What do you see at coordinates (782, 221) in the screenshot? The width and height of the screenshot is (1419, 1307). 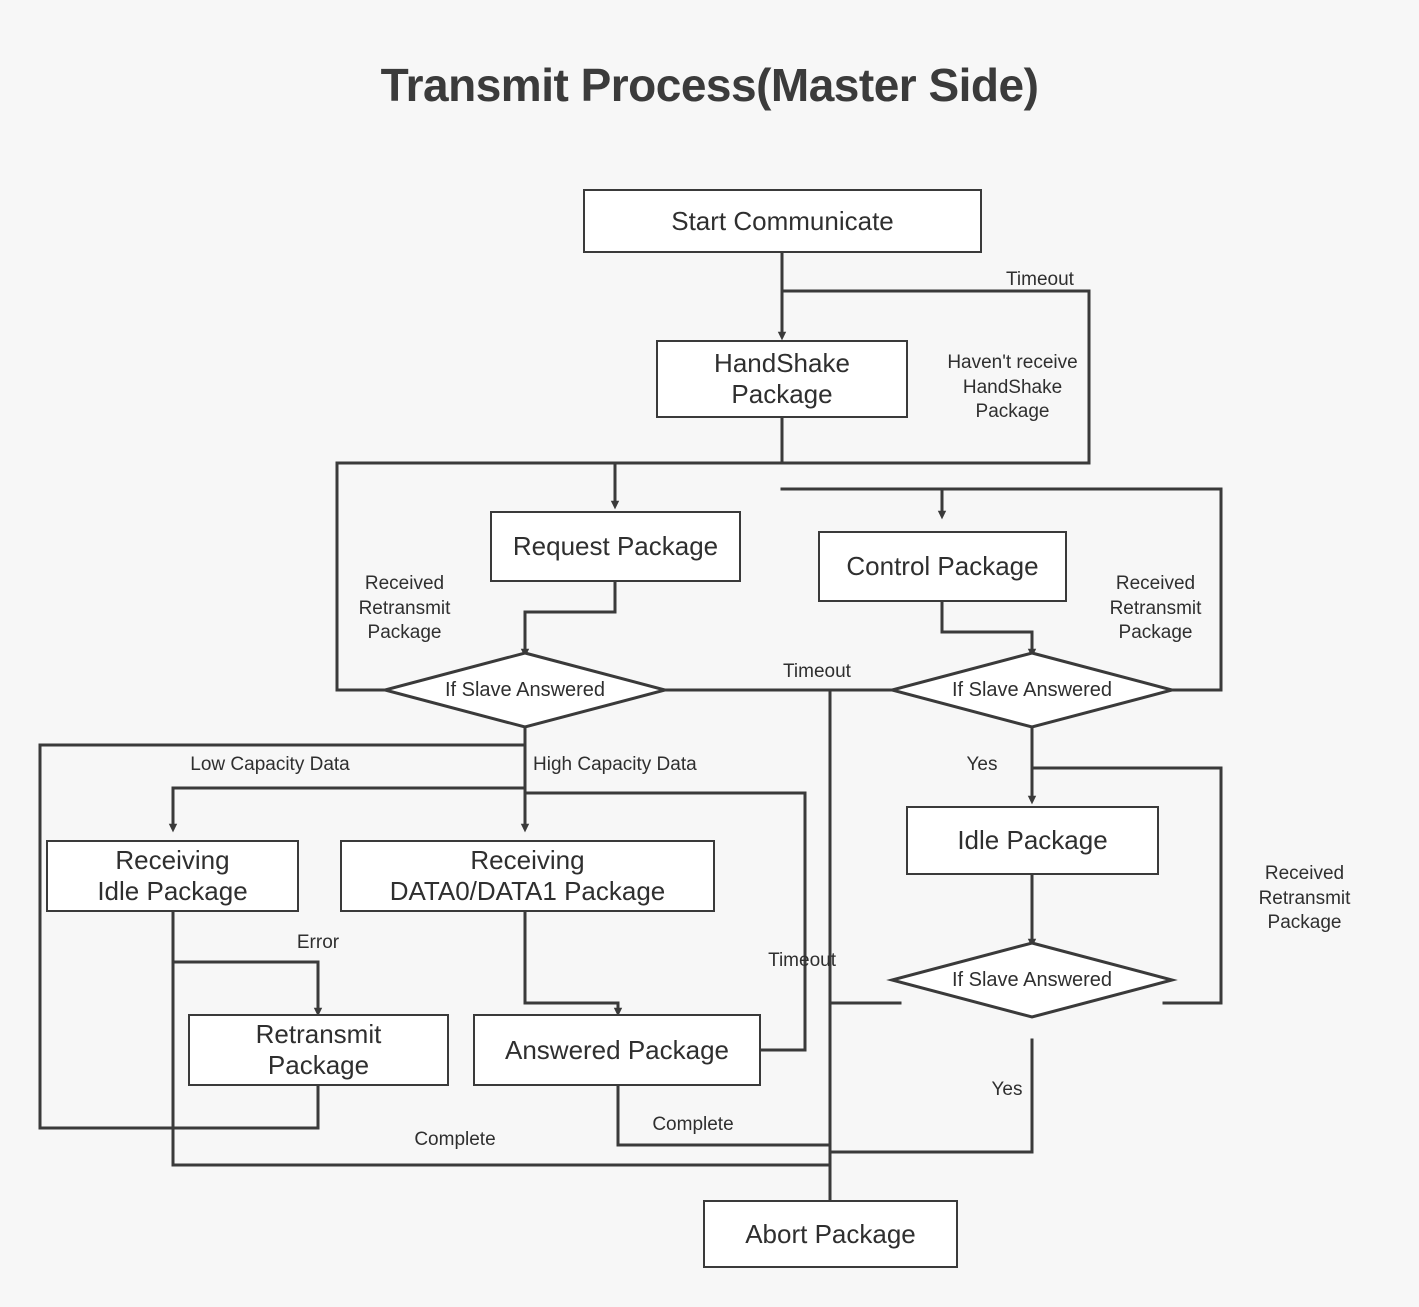 I see `node-start-communicate: Start Communicate` at bounding box center [782, 221].